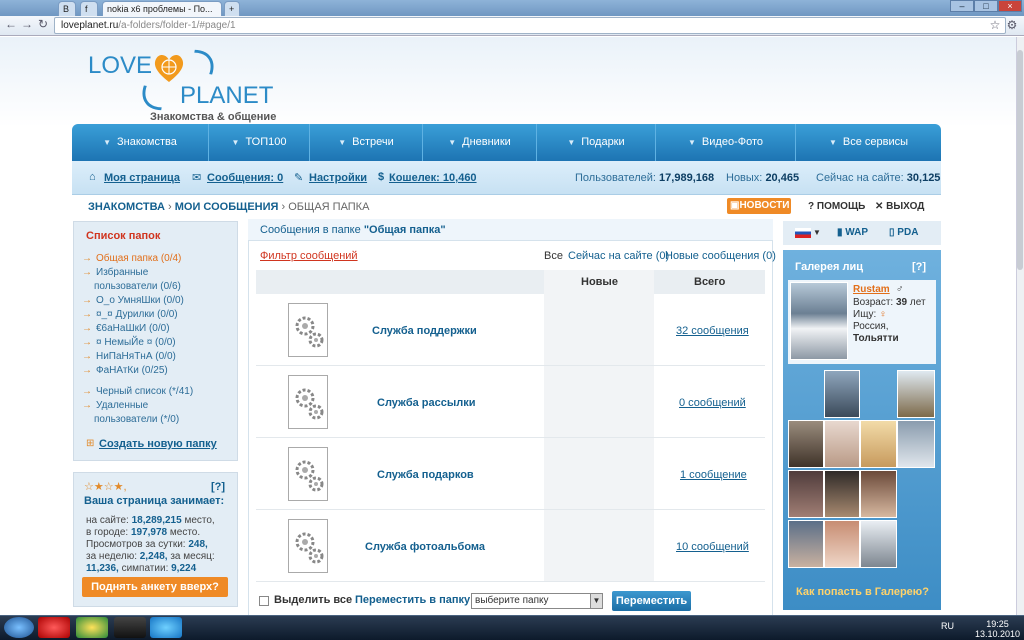 This screenshot has height=640, width=1024. Describe the element at coordinates (852, 232) in the screenshot. I see `wap-link: ▮ WAP` at that location.